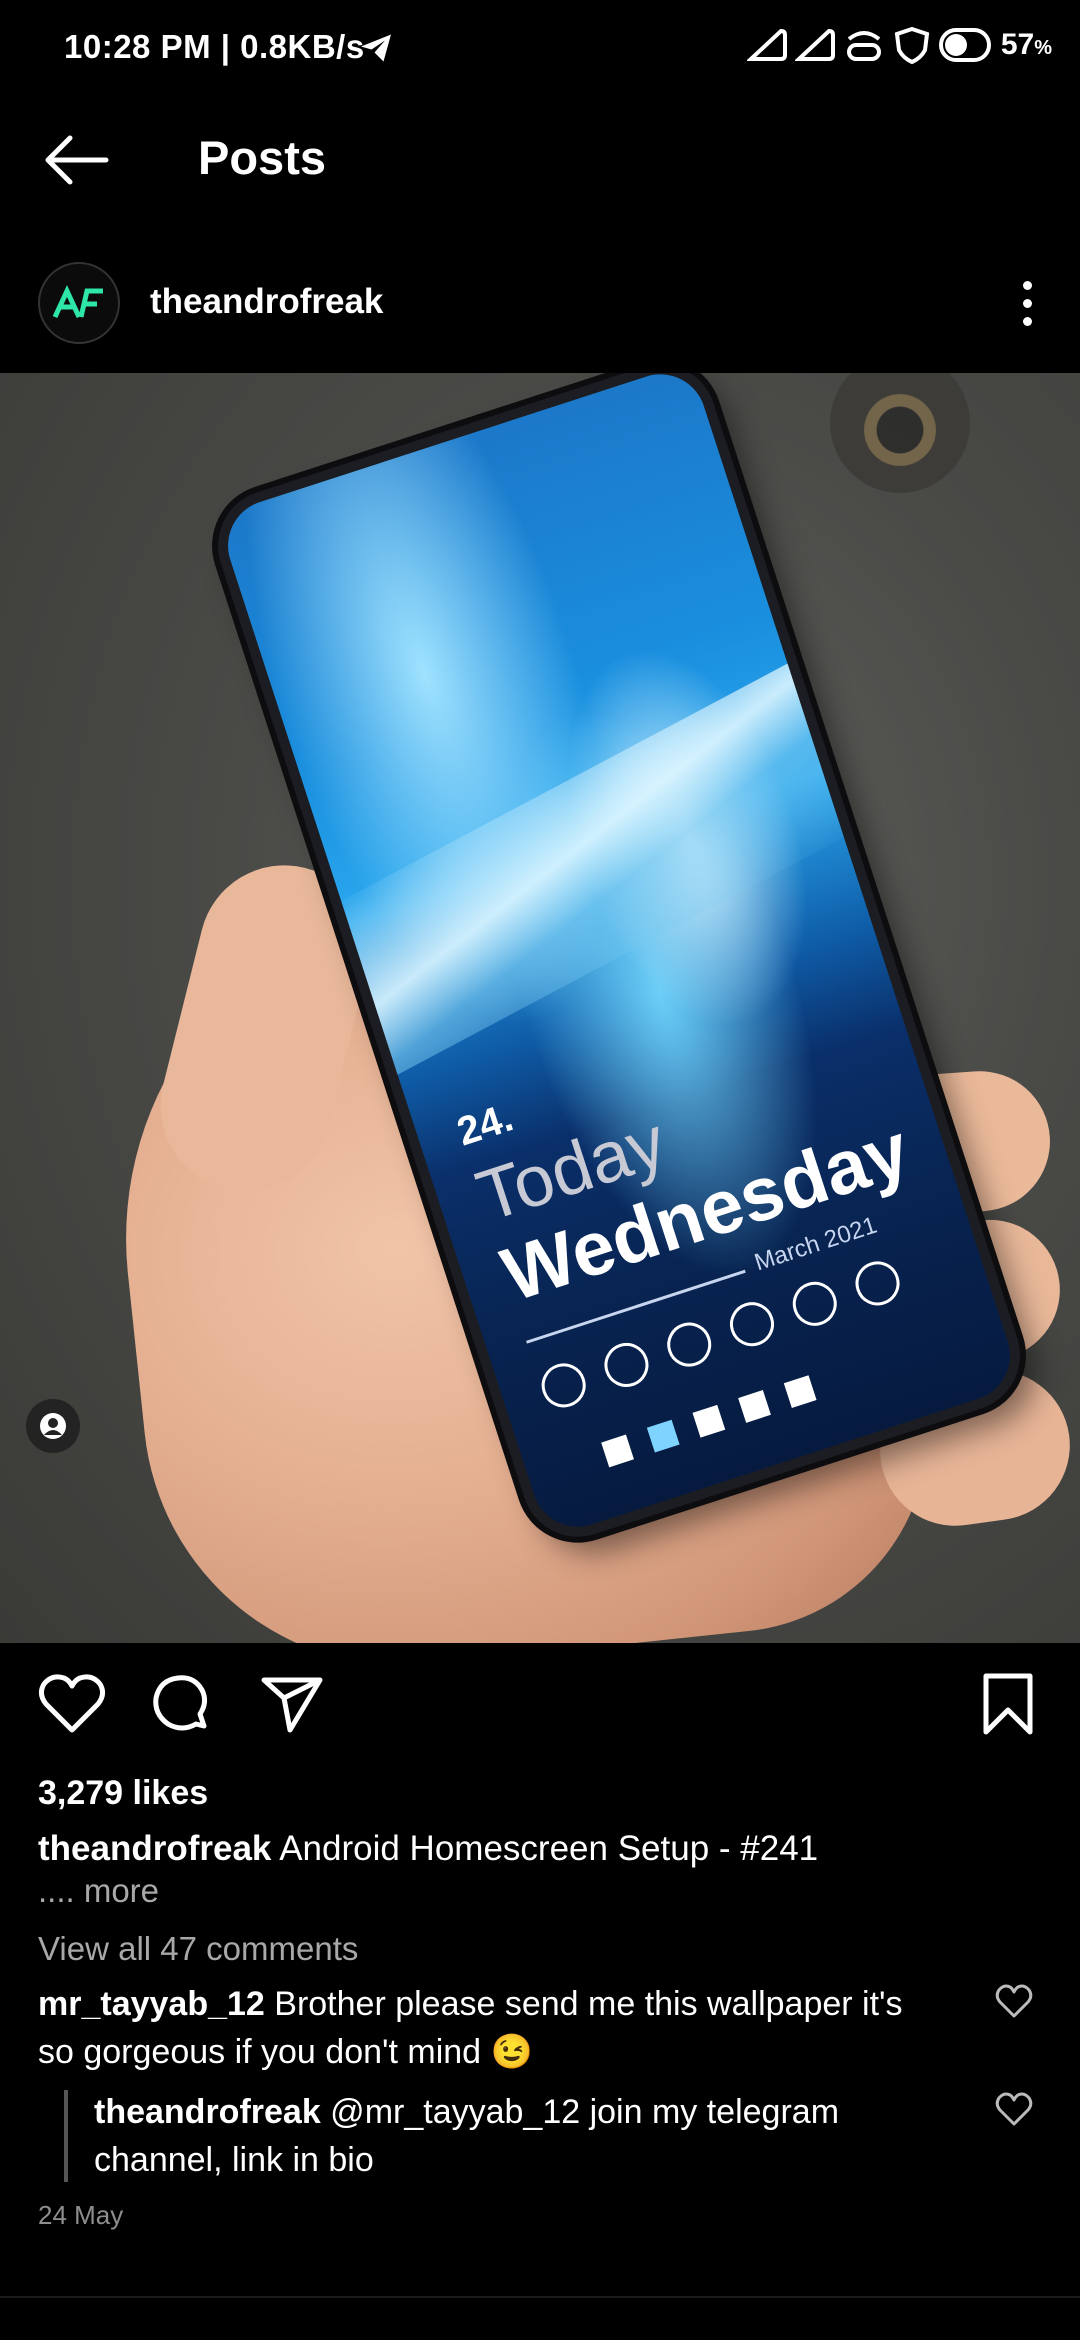  Describe the element at coordinates (563, 1385) in the screenshot. I see `phone-app-icon` at that location.